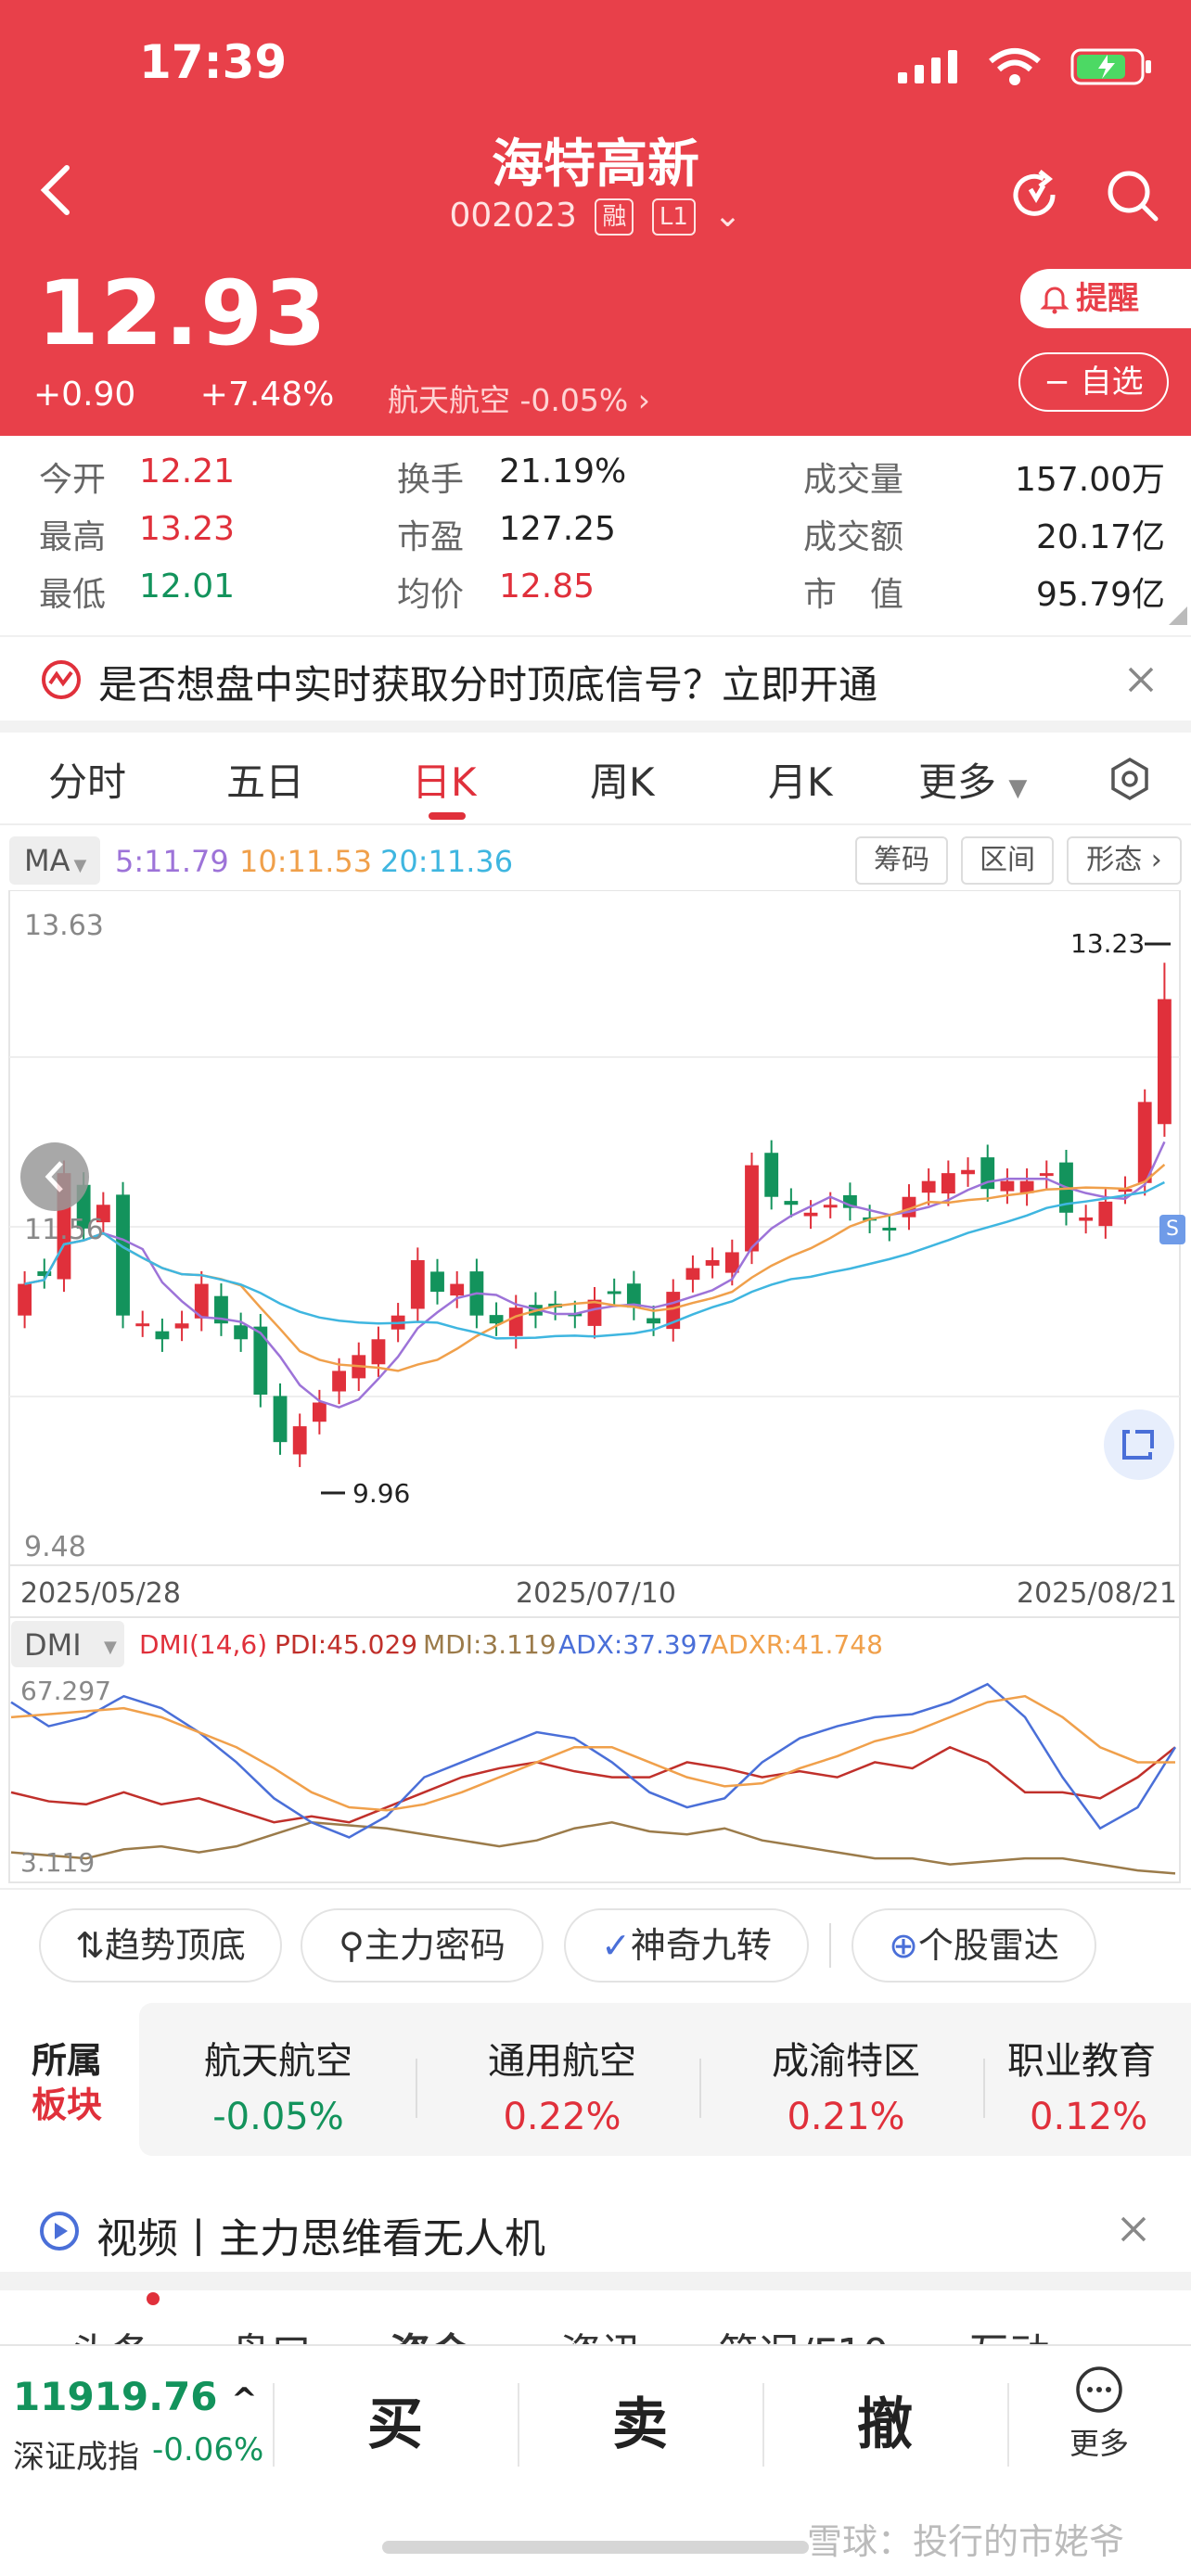  What do you see at coordinates (1112, 382) in the screenshot?
I see `favorite-label: 自选` at bounding box center [1112, 382].